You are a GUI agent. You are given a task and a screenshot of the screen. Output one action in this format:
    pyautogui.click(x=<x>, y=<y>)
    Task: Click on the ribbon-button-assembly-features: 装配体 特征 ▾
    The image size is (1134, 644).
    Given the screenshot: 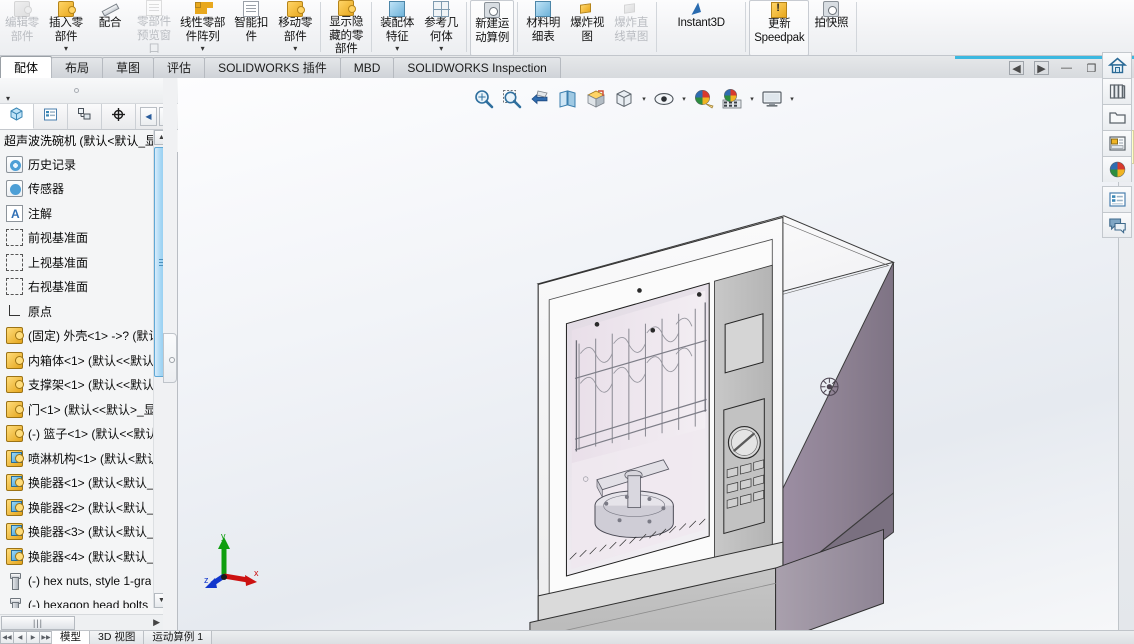 What is the action you would take?
    pyautogui.click(x=397, y=27)
    